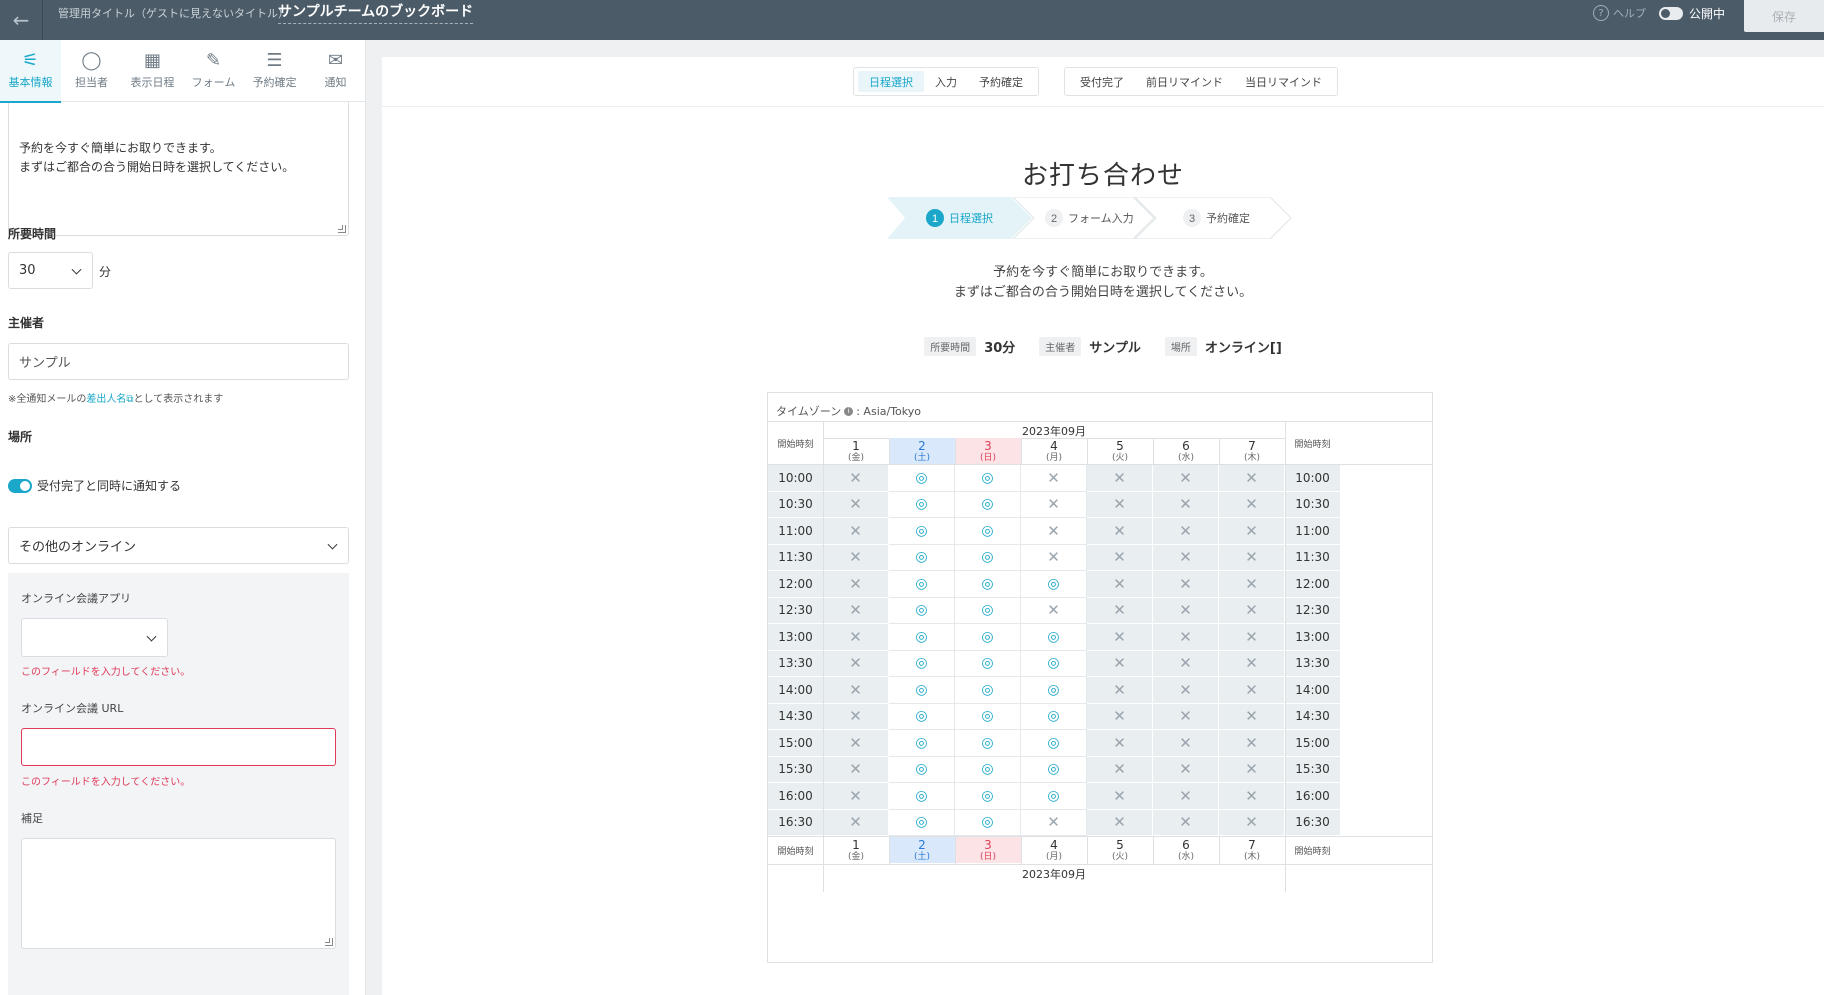 The width and height of the screenshot is (1824, 995). I want to click on save-button: 保存, so click(1784, 16).